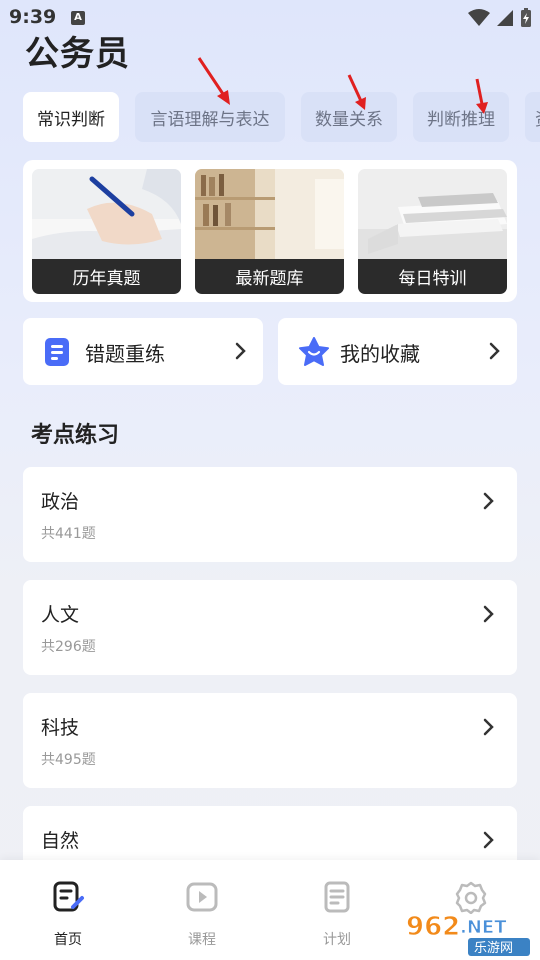 The image size is (540, 960). Describe the element at coordinates (483, 927) in the screenshot. I see `svg-text: .NET` at that location.